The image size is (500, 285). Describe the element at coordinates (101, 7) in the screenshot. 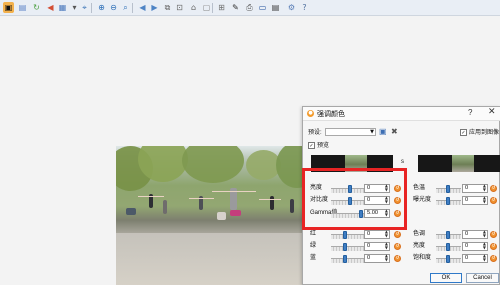

I see `zoom-in-icon: ⊕` at that location.